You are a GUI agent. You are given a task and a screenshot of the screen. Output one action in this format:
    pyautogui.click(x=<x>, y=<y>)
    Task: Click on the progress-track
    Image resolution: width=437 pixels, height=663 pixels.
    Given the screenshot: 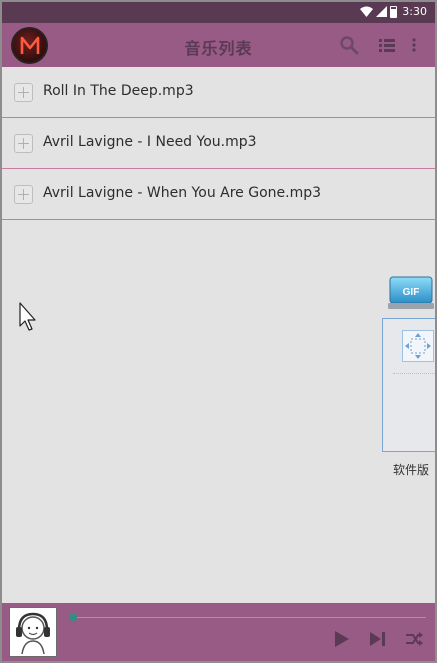 What is the action you would take?
    pyautogui.click(x=250, y=617)
    